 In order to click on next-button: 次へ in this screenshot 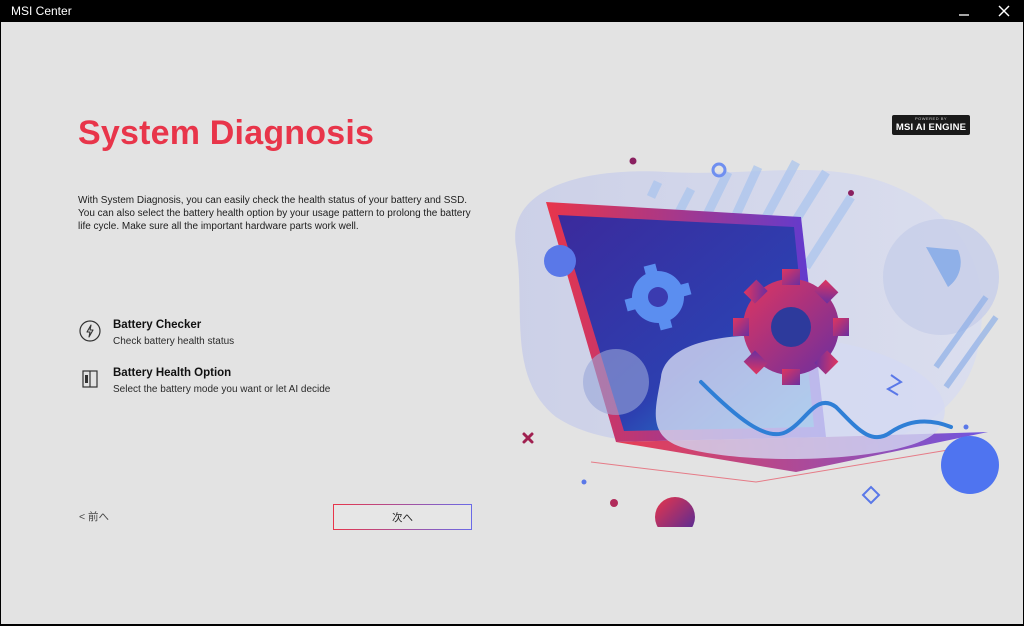, I will do `click(402, 517)`.